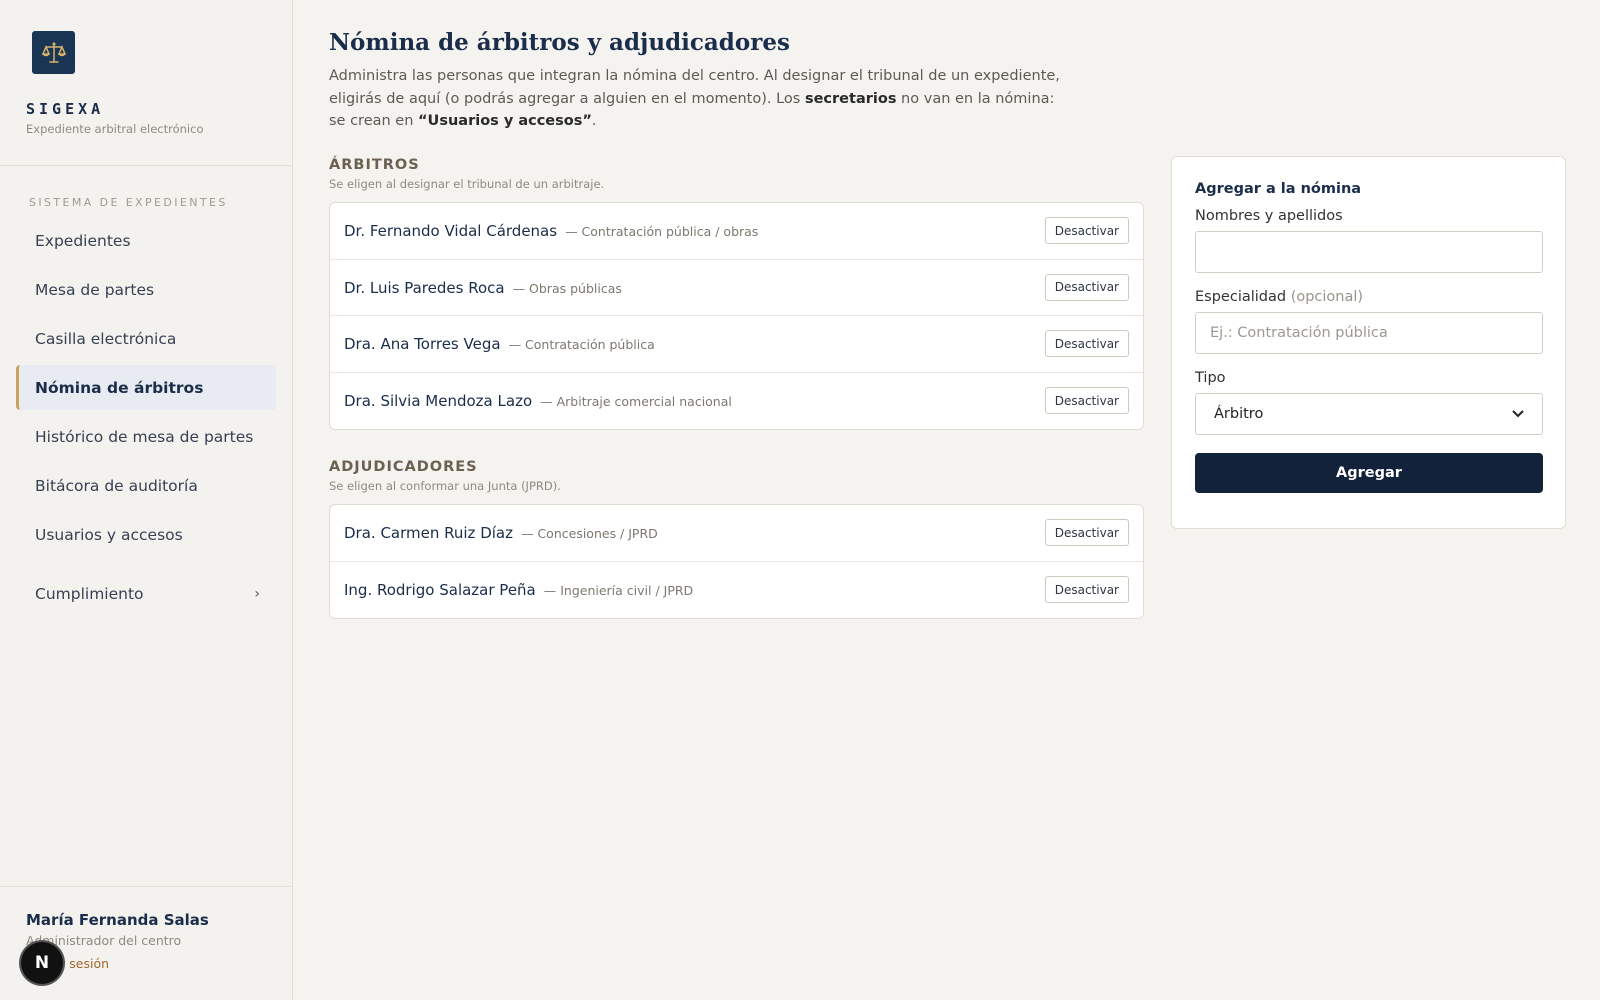 The image size is (1600, 1000). Describe the element at coordinates (374, 165) in the screenshot. I see `section-heading: ÁRBITROS` at that location.